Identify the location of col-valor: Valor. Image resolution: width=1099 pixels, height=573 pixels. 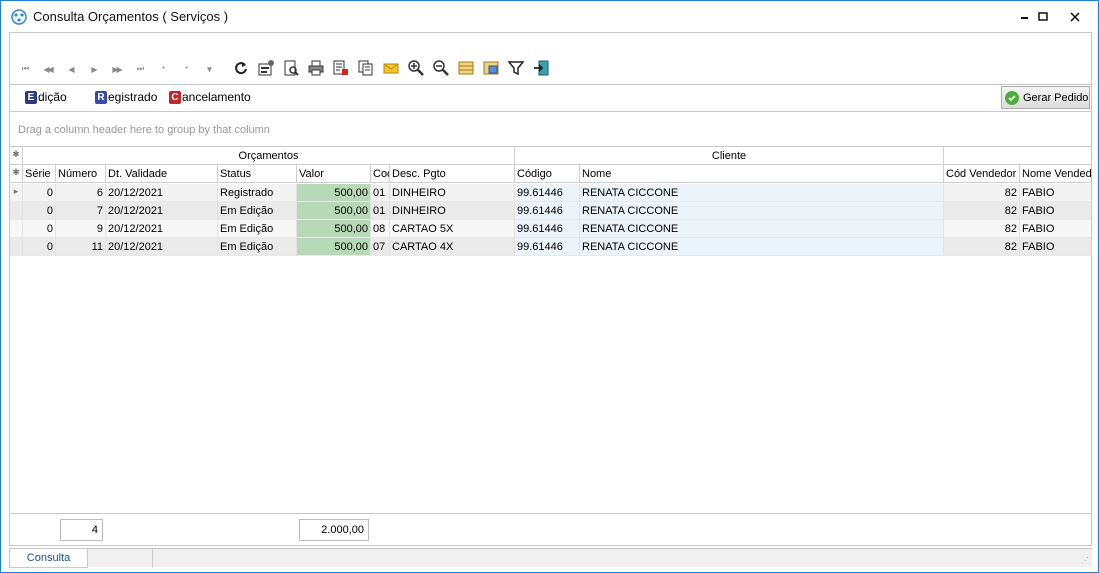
(334, 174).